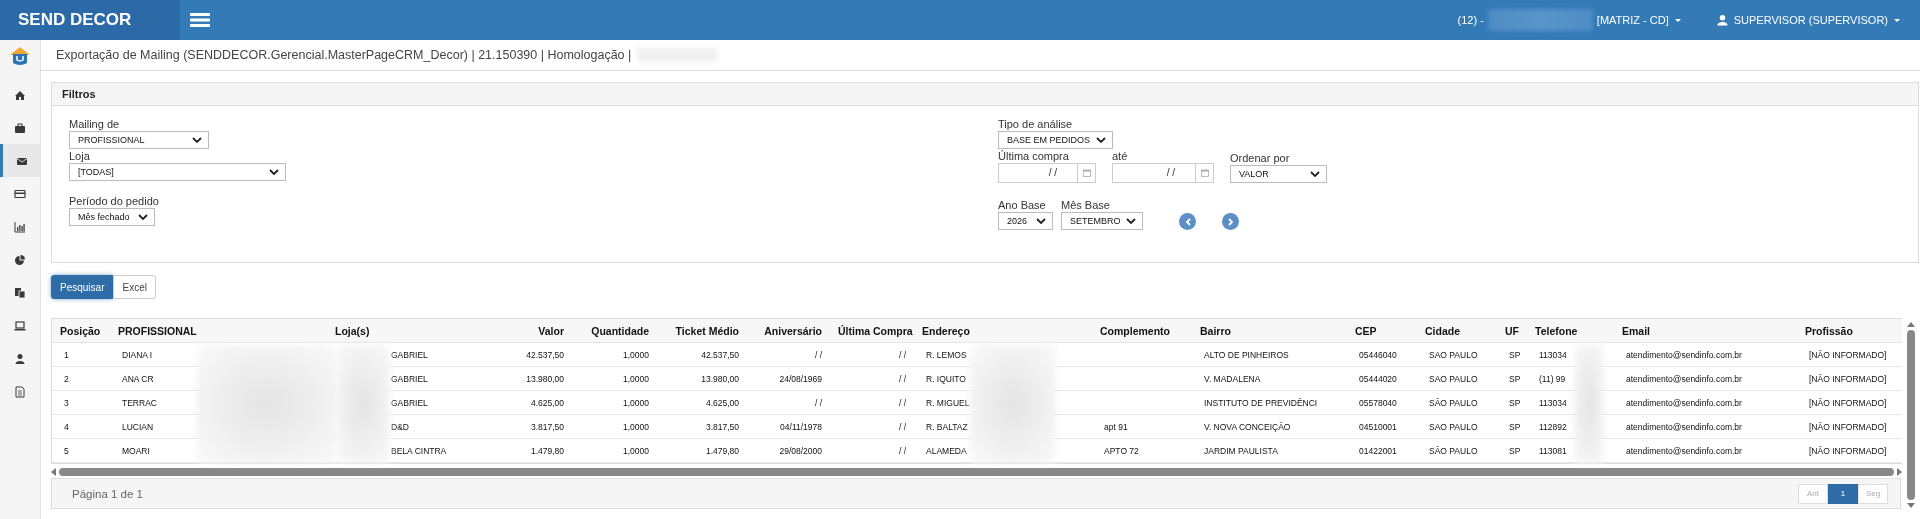 The width and height of the screenshot is (1920, 519). I want to click on laptop-icon, so click(20, 325).